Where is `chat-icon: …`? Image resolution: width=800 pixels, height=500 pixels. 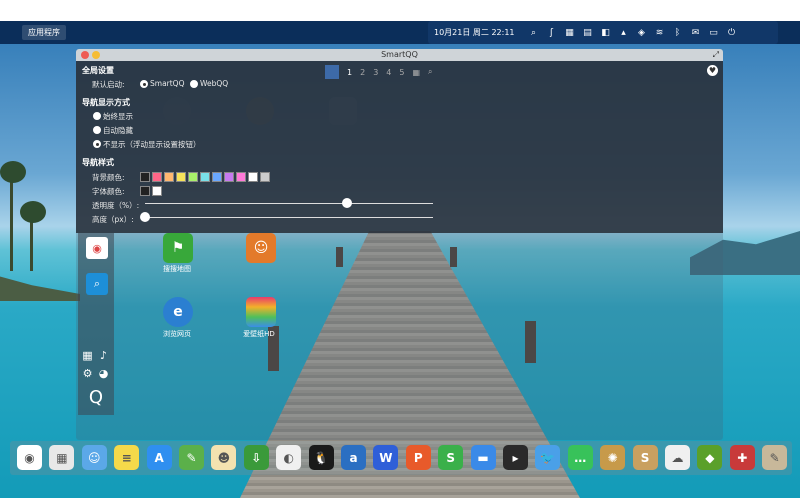 chat-icon: … is located at coordinates (580, 457).